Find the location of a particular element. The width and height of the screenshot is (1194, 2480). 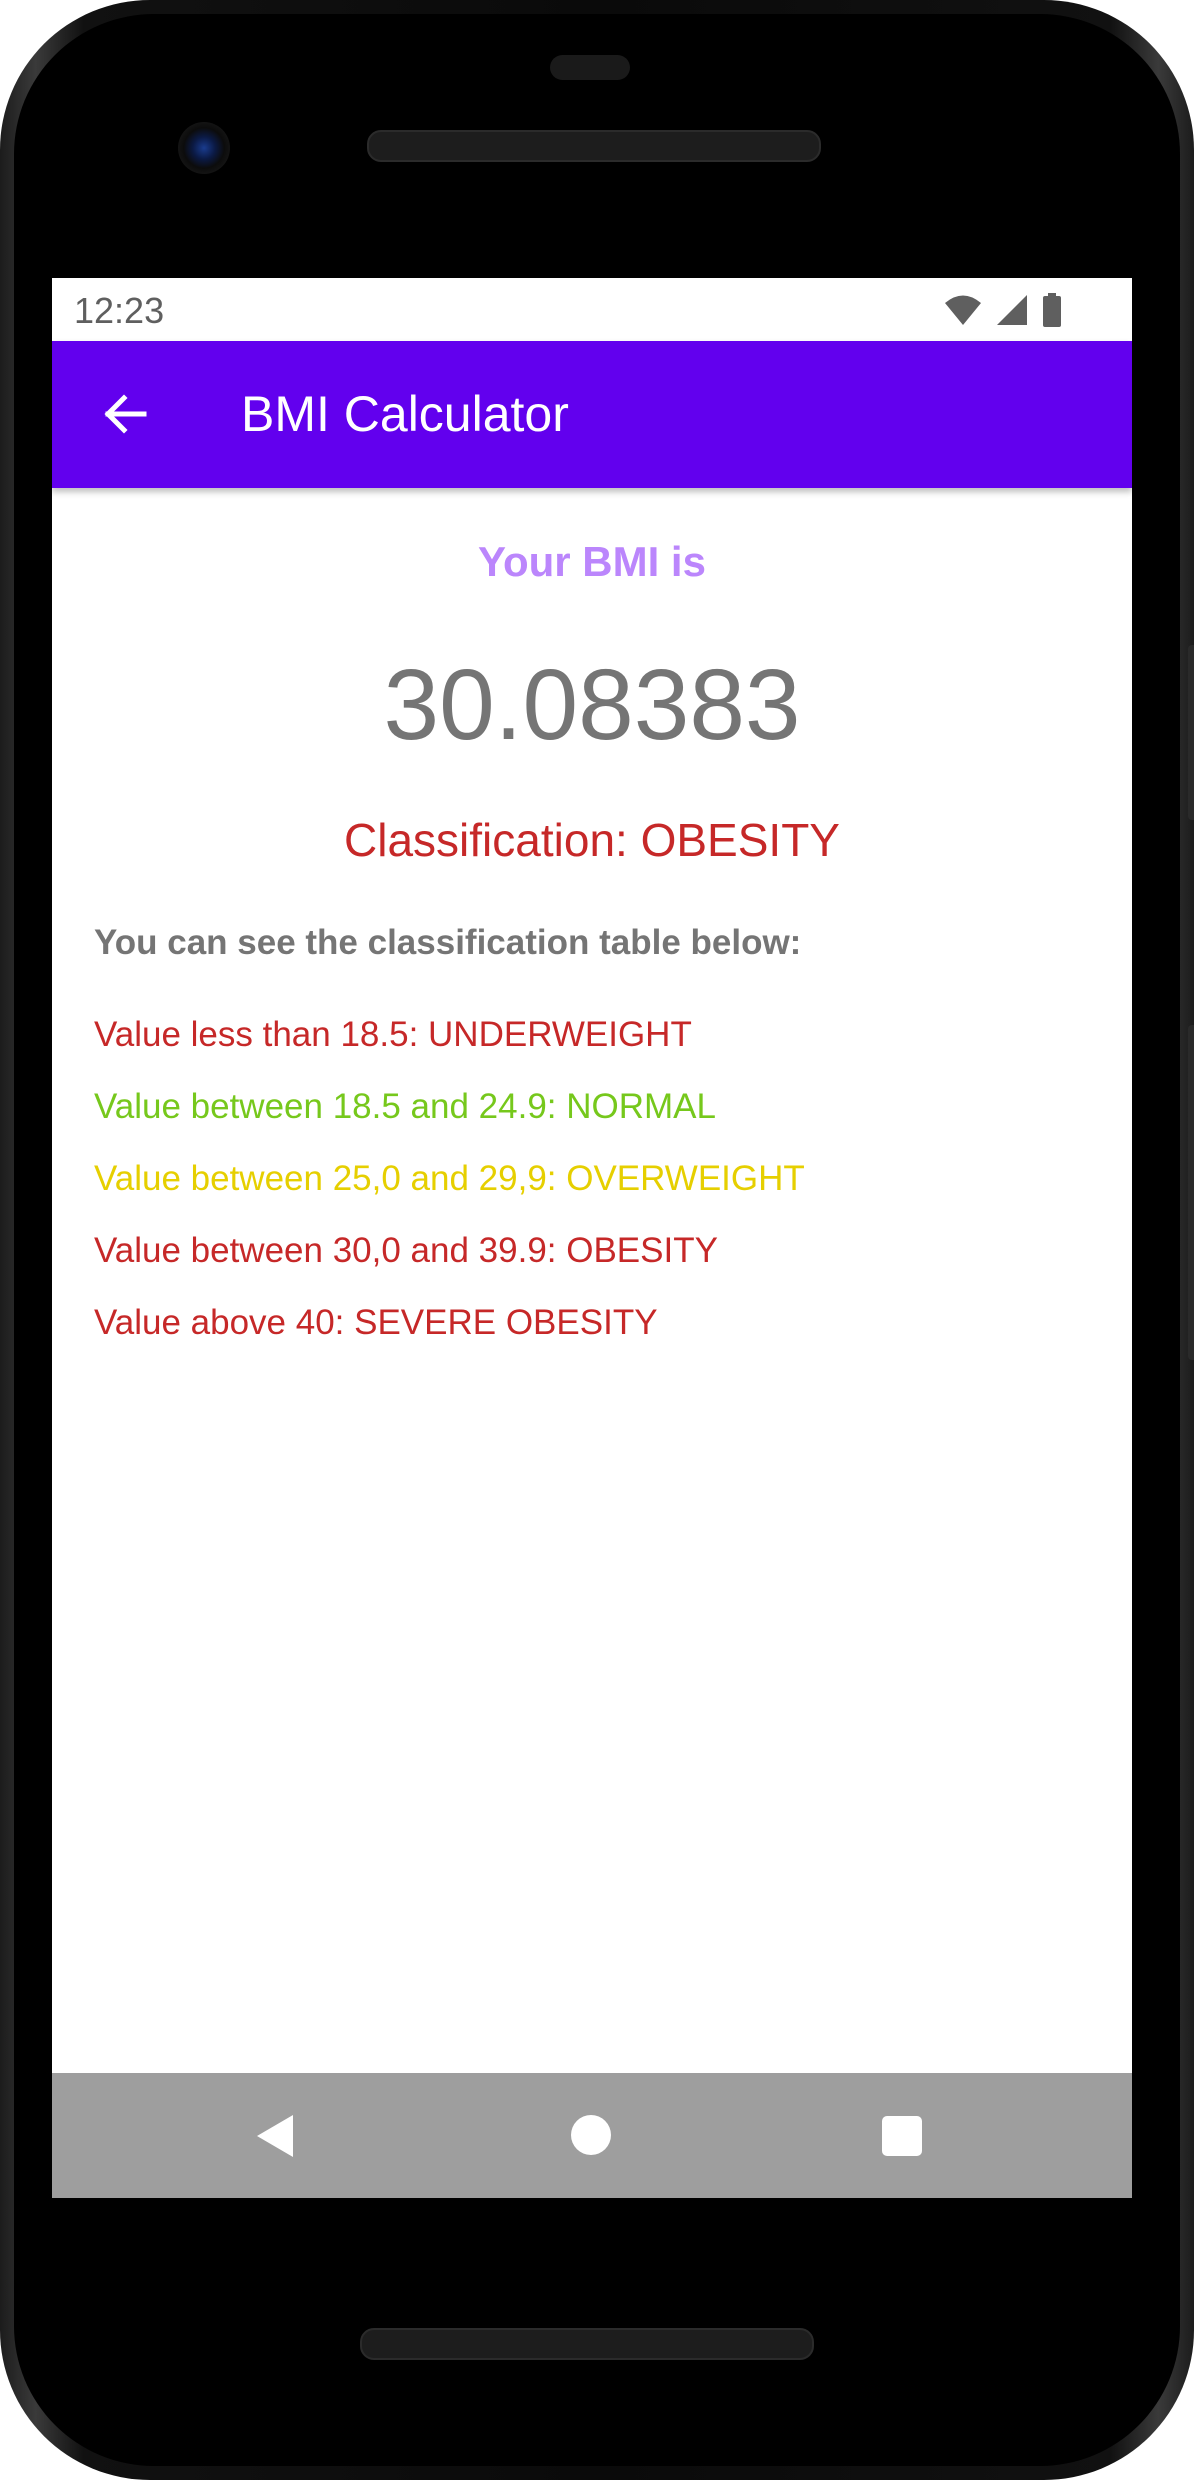

wifi-icon is located at coordinates (963, 310).